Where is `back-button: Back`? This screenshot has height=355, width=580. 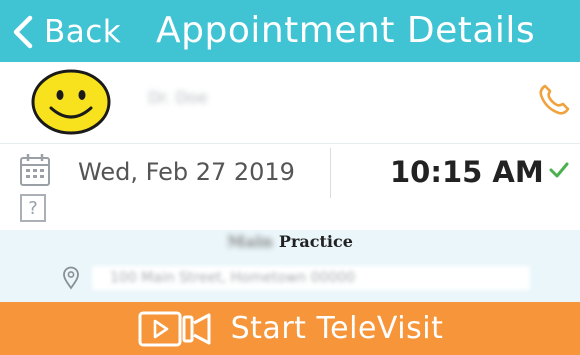 back-button: Back is located at coordinates (64, 32).